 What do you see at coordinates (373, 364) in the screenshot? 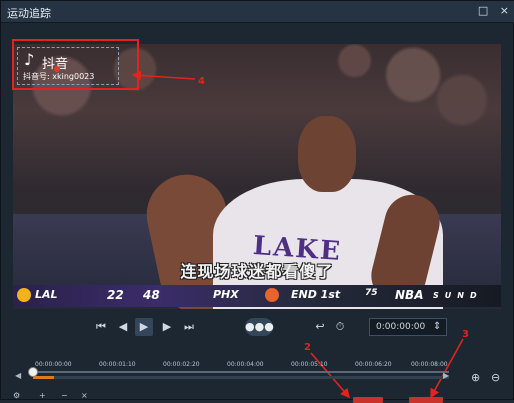
I see `timeline-tick: 00:00:06:20` at bounding box center [373, 364].